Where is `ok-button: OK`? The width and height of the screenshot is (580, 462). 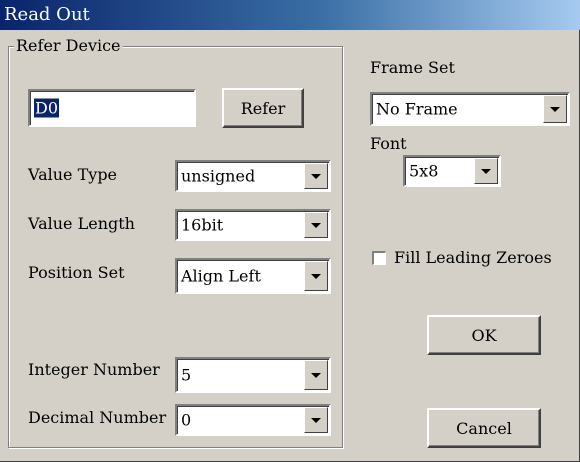
ok-button: OK is located at coordinates (484, 335).